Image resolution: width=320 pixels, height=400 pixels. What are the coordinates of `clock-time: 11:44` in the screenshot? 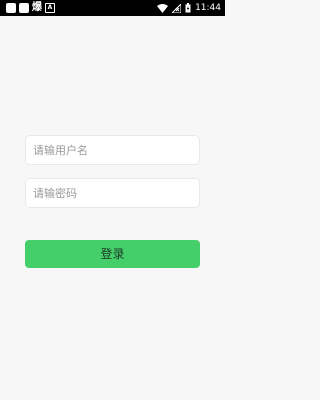 It's located at (208, 8).